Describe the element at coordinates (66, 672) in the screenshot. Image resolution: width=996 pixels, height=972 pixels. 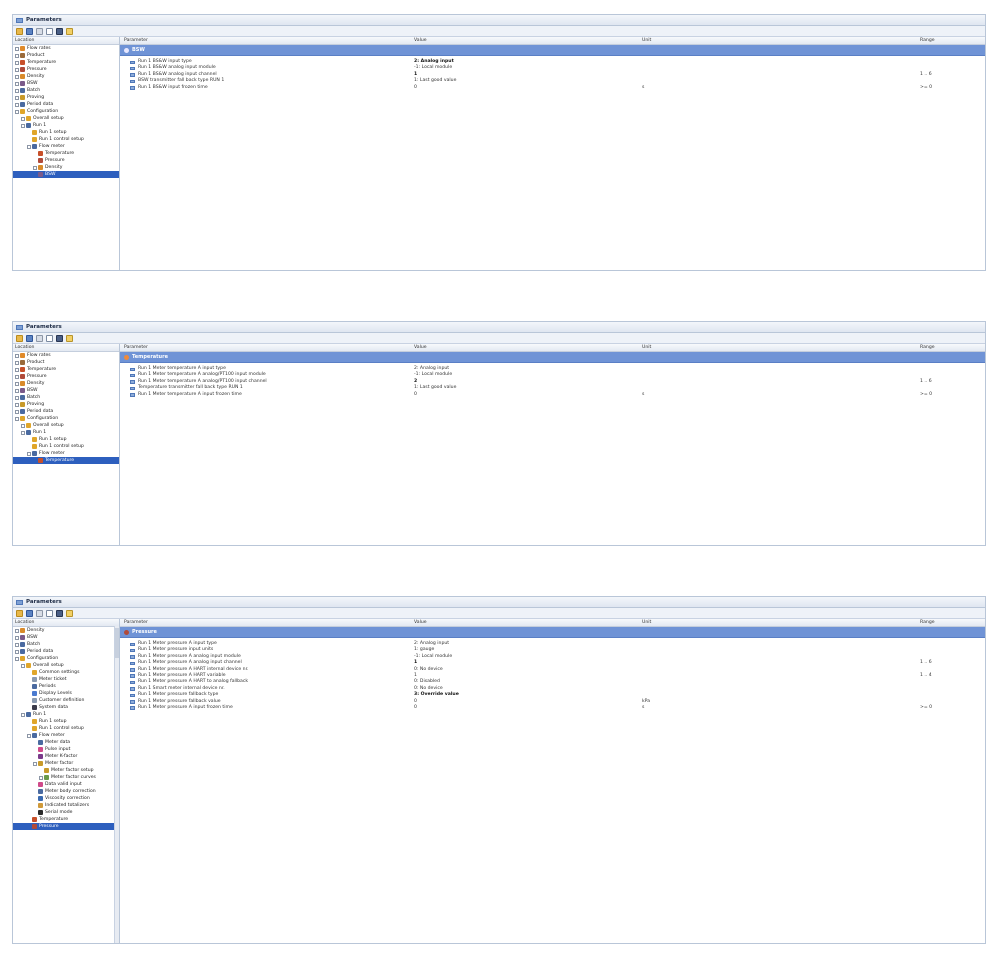
I see `tree-item: Common settings` at that location.